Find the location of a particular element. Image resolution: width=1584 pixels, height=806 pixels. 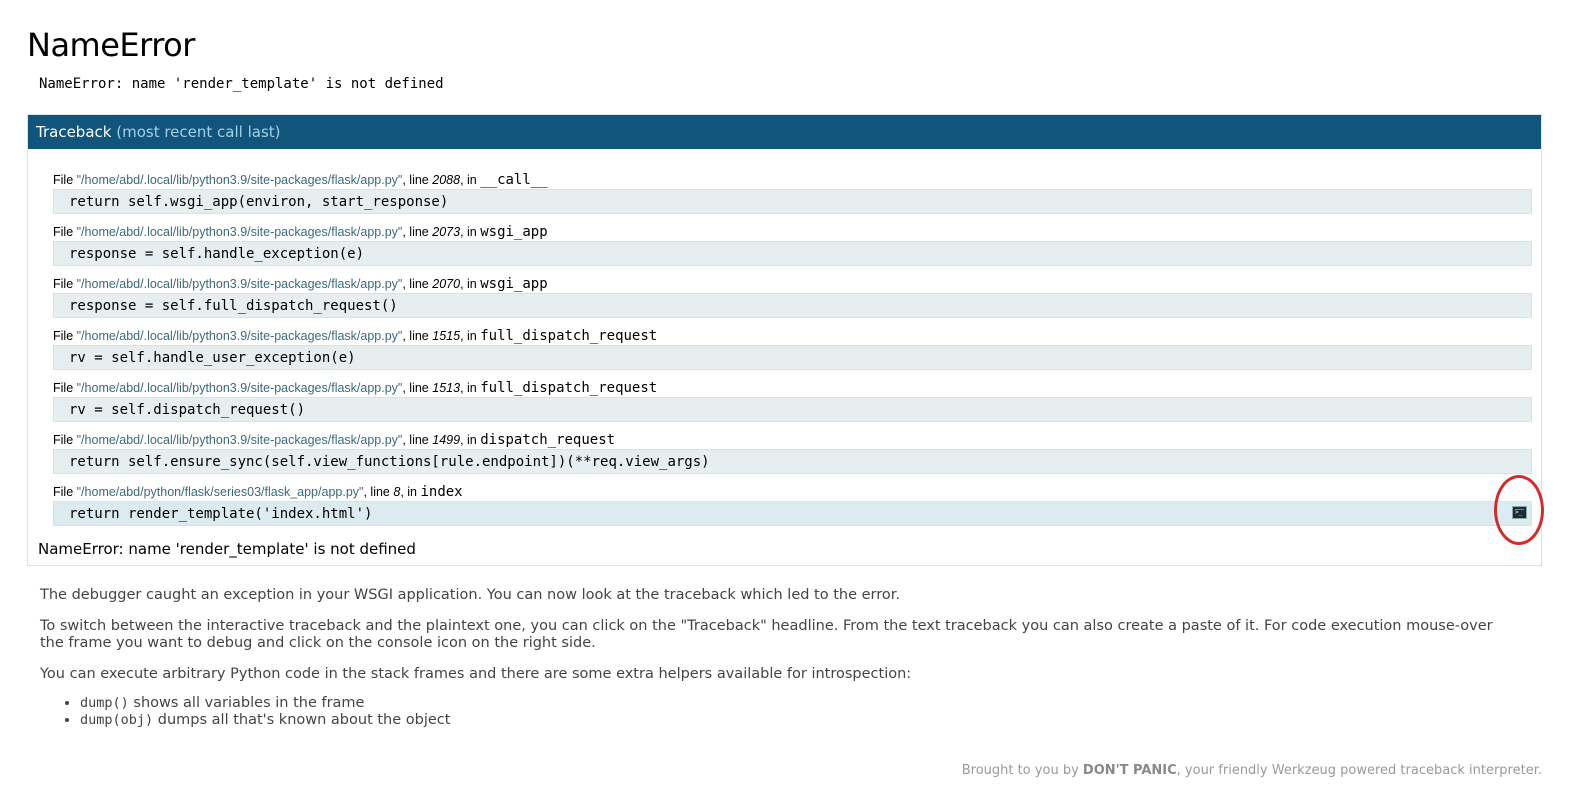

frame-code: rv = self.handle_user_exception(e) is located at coordinates (792, 357).